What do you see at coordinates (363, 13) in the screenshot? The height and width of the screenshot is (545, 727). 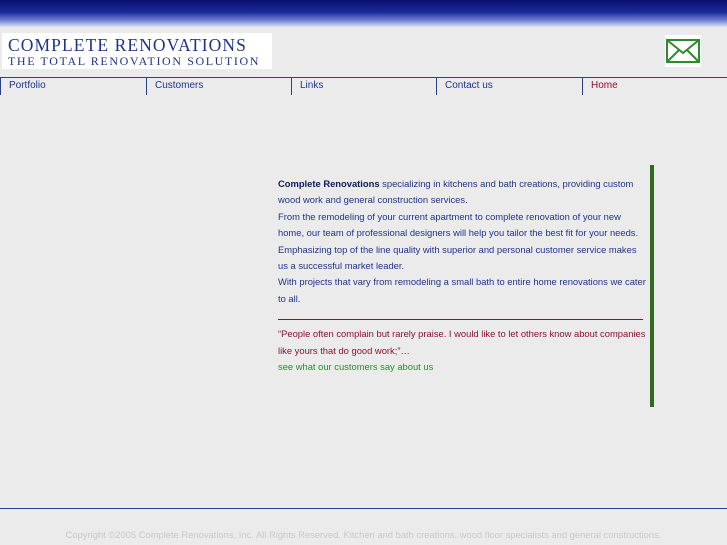 I see `top-gradient-bar` at bounding box center [363, 13].